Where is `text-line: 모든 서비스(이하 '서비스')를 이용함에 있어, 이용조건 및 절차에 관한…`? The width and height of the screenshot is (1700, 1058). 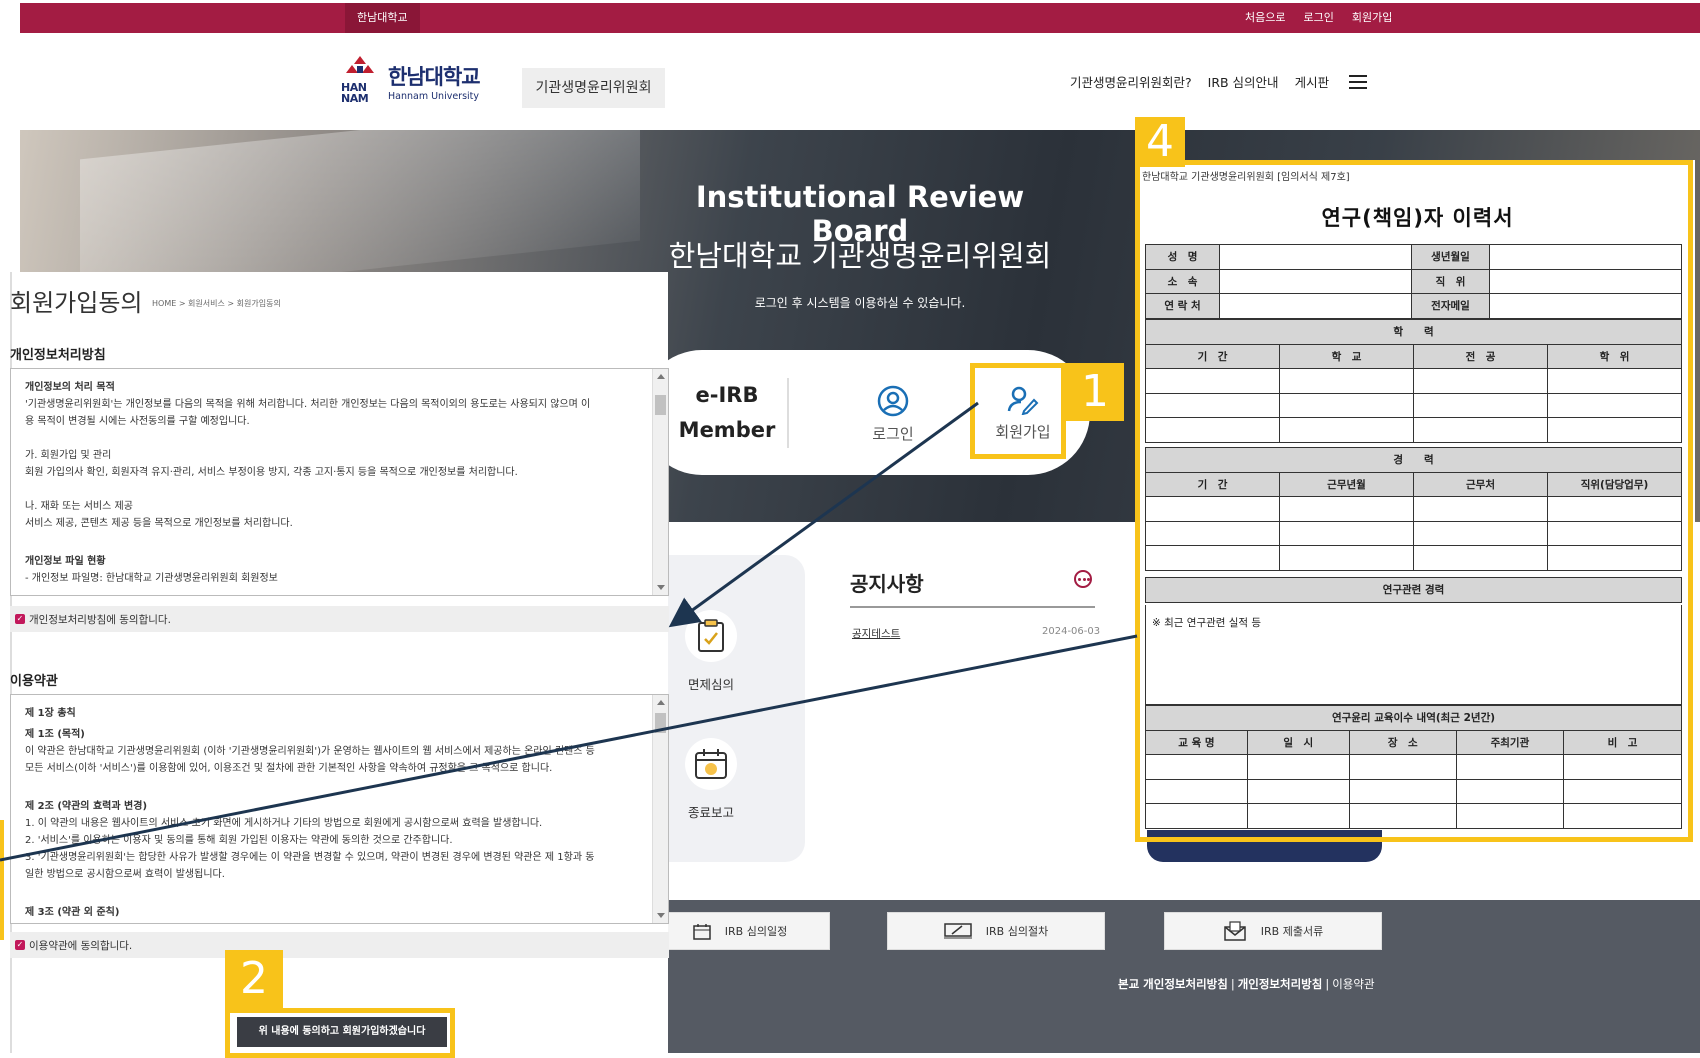 text-line: 모든 서비스(이하 '서비스')를 이용함에 있어, 이용조건 및 절차에 관한… is located at coordinates (289, 768).